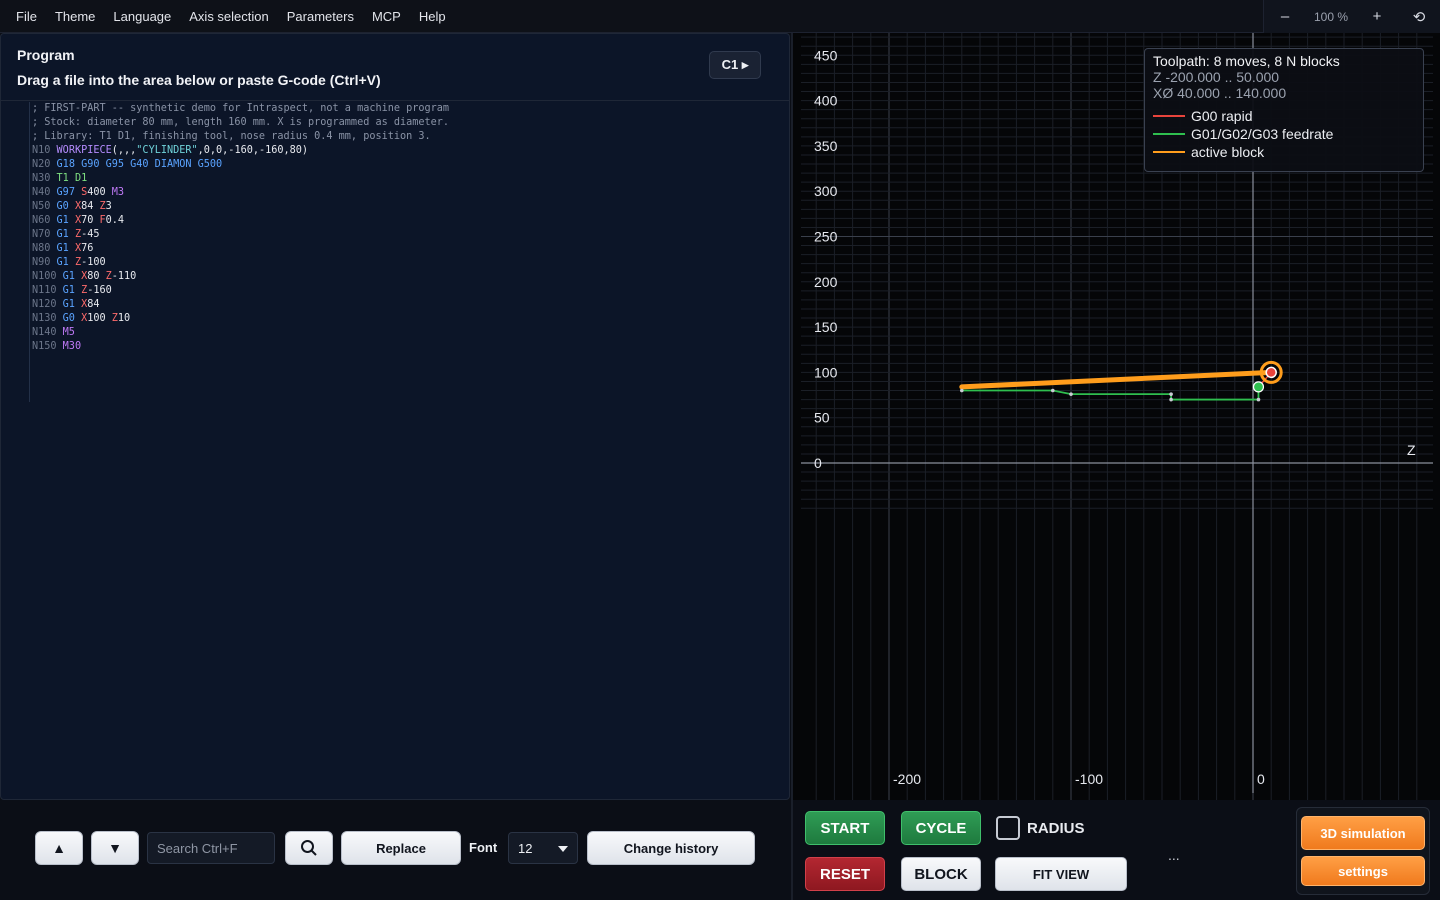 The image size is (1440, 900). Describe the element at coordinates (167, 150) in the screenshot. I see `code-token: "CYLINDER"` at that location.